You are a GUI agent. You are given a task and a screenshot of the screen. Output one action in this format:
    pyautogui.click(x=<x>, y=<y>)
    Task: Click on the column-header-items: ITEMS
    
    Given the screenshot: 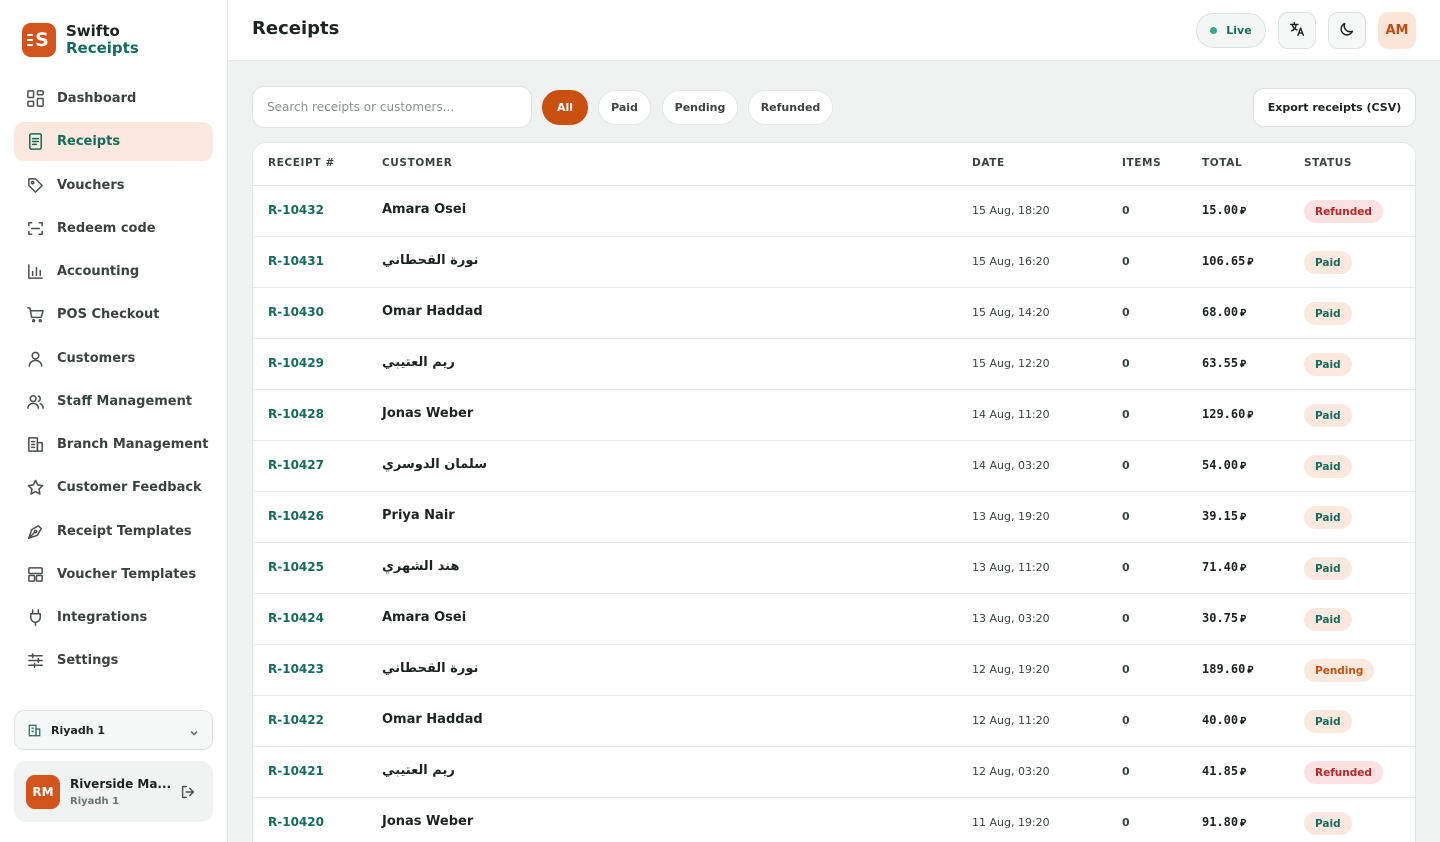 What is the action you would take?
    pyautogui.click(x=1141, y=163)
    